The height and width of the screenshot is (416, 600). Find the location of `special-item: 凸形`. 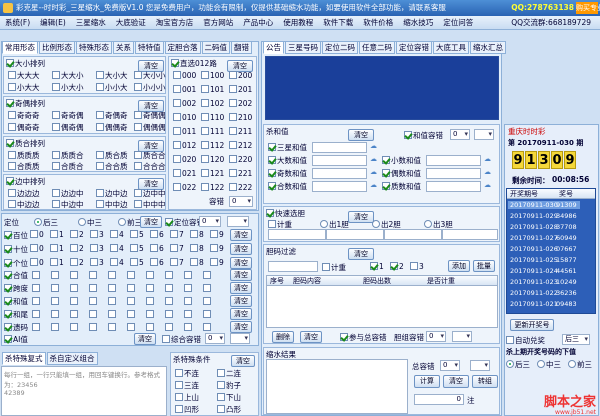

special-item: 凸形 is located at coordinates (229, 409).